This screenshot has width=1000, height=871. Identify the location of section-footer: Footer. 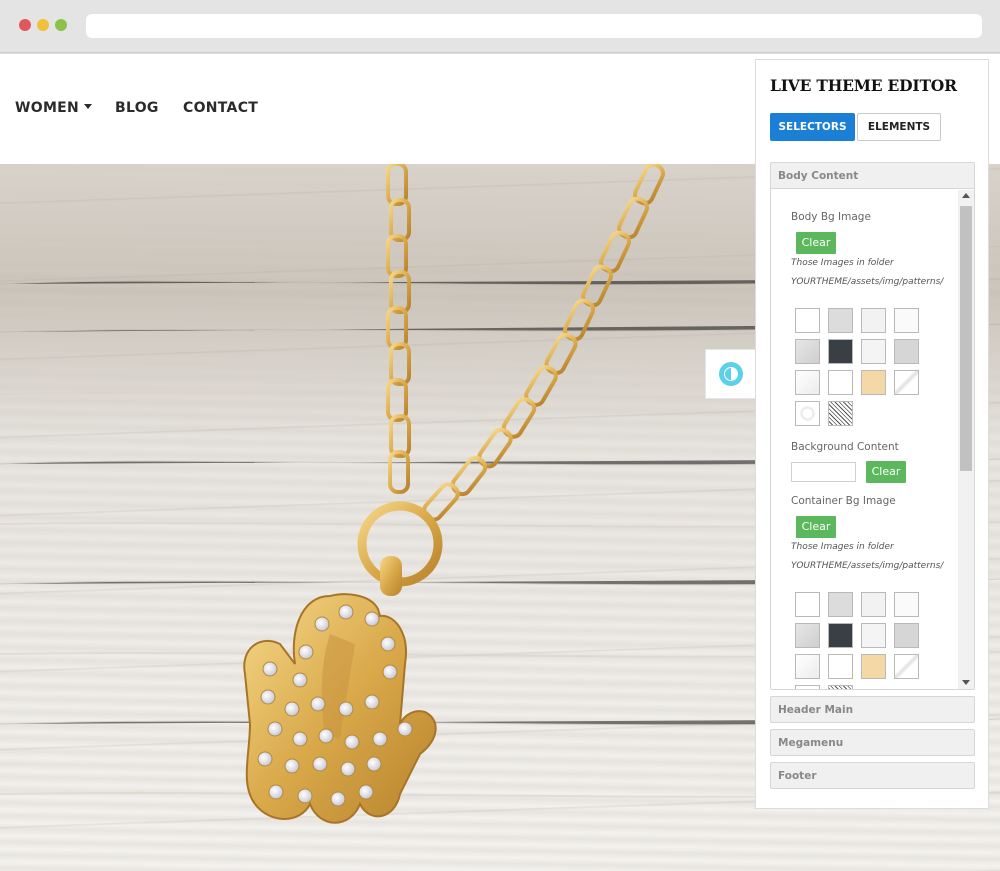
(872, 775).